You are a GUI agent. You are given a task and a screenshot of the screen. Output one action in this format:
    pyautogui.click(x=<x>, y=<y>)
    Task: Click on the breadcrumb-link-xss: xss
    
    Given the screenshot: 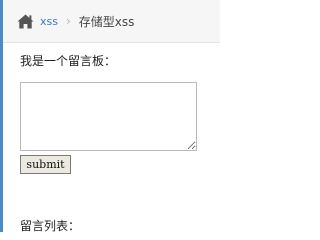 What is the action you would take?
    pyautogui.click(x=49, y=21)
    